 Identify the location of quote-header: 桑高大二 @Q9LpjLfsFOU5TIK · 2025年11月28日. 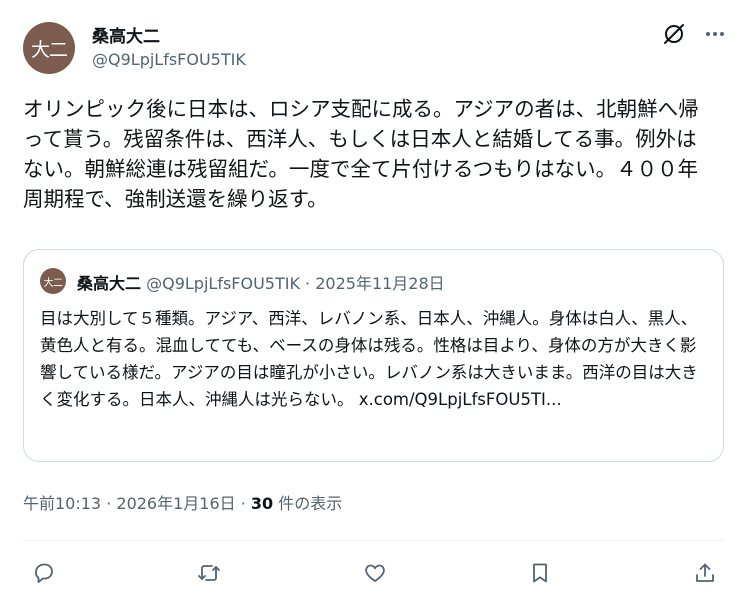
(261, 283).